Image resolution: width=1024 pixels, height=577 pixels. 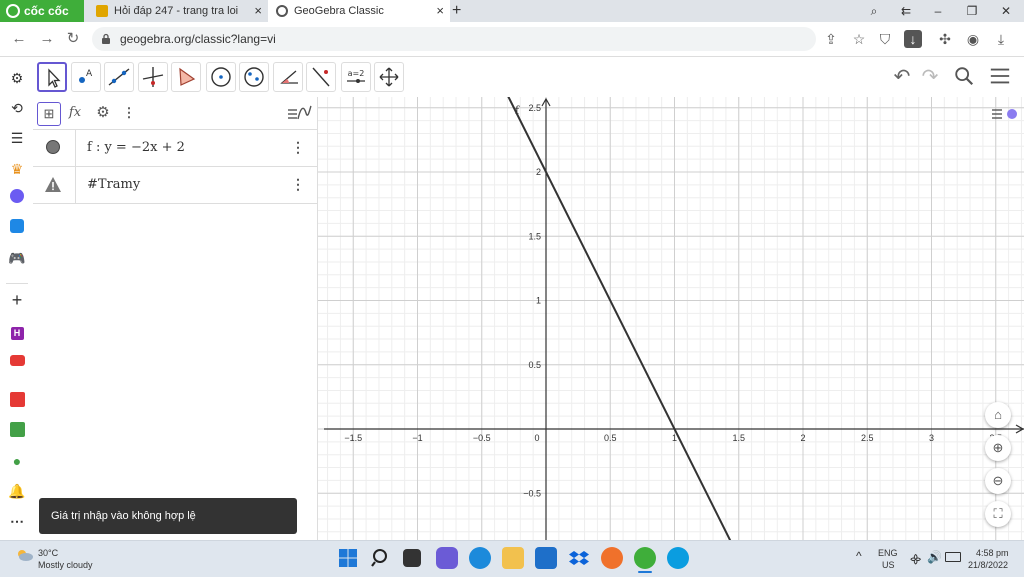 What do you see at coordinates (153, 77) in the screenshot?
I see `perpendicular-tool` at bounding box center [153, 77].